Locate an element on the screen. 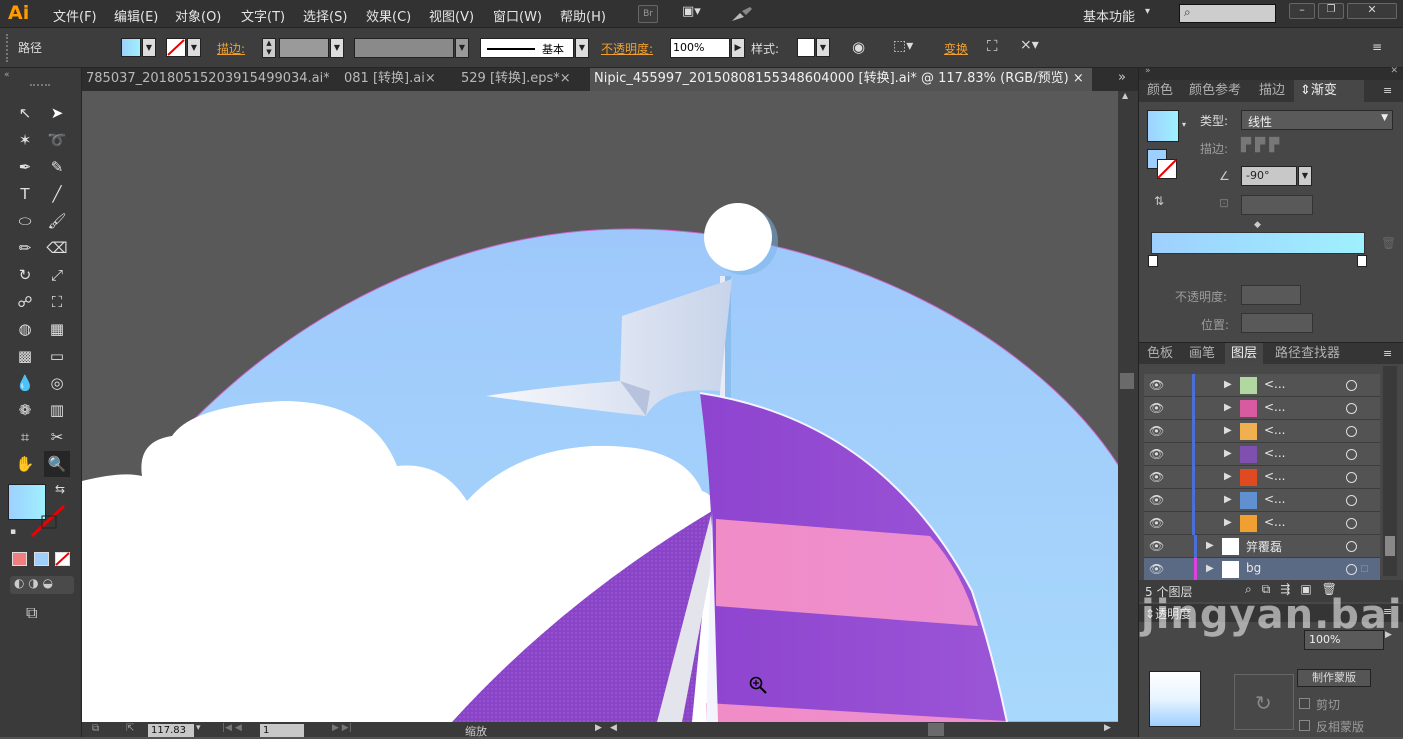 The width and height of the screenshot is (1403, 739). gradient-slider is located at coordinates (1258, 243).